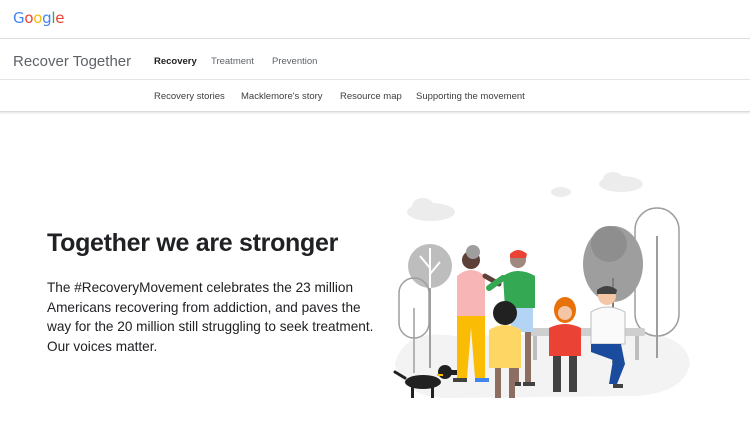 This screenshot has width=750, height=447. What do you see at coordinates (542, 365) in the screenshot?
I see `ground-shape` at bounding box center [542, 365].